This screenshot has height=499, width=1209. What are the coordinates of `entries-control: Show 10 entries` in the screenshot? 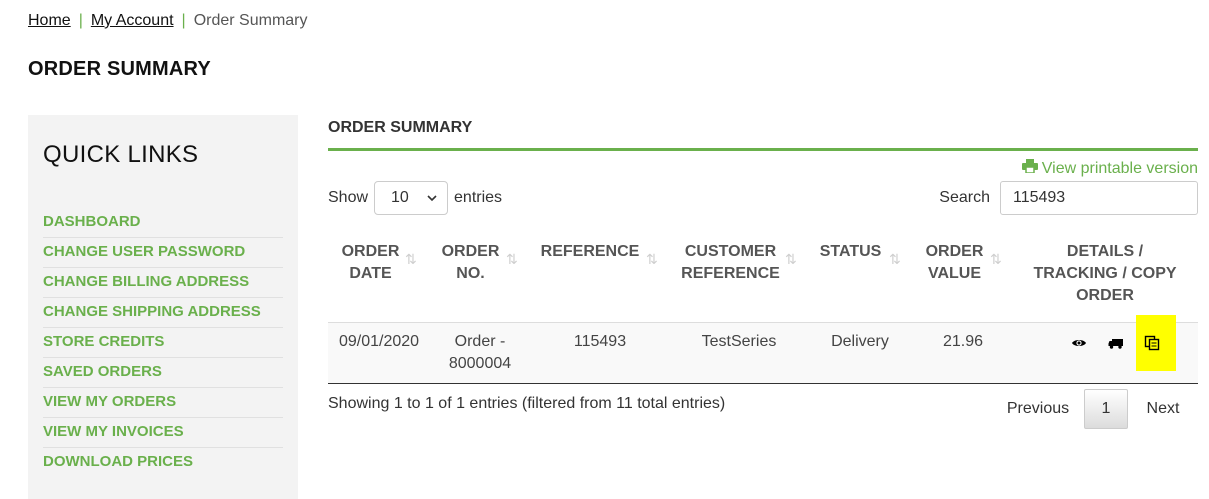 It's located at (415, 198).